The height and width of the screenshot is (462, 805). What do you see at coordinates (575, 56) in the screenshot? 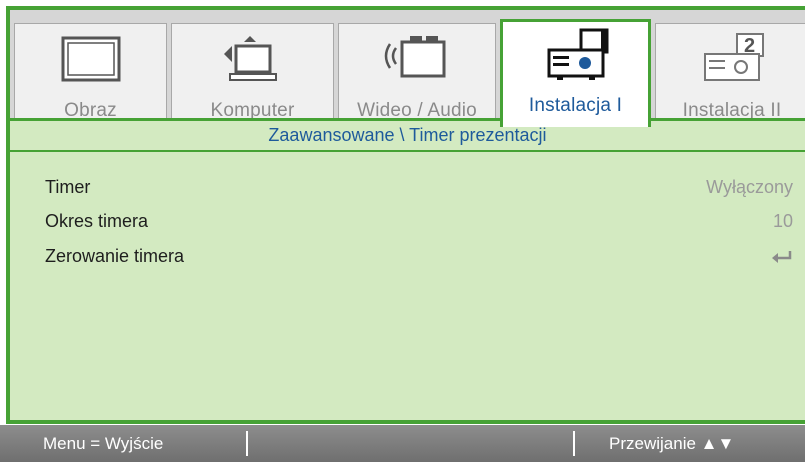
I see `projector-icon` at bounding box center [575, 56].